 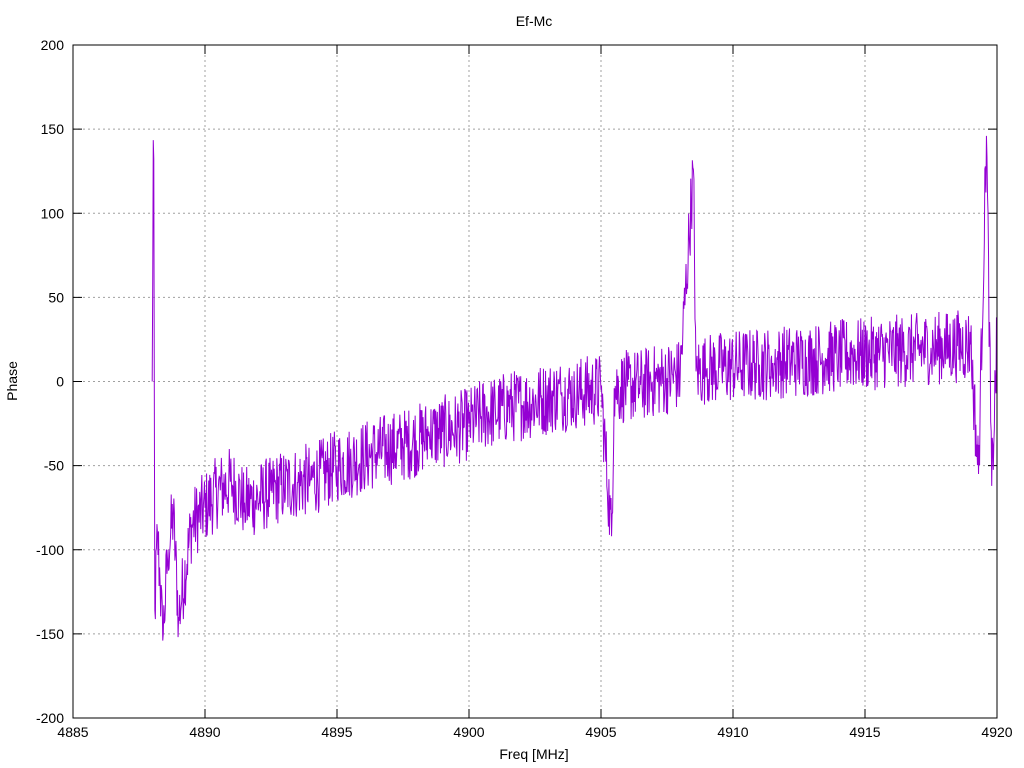 I want to click on y-tick-label: -100, so click(x=50, y=550).